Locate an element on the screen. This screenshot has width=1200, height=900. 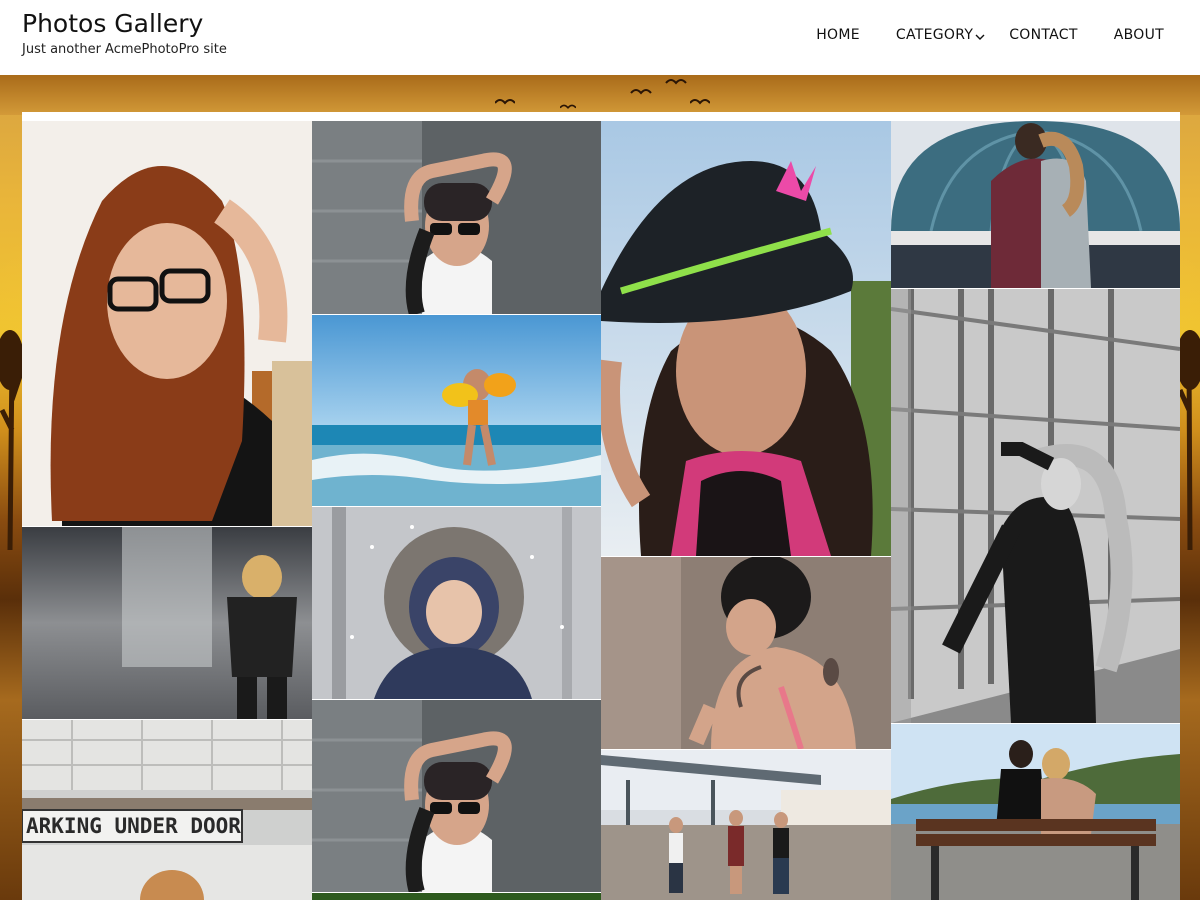
photo-woman-black-hat is located at coordinates (746, 338).